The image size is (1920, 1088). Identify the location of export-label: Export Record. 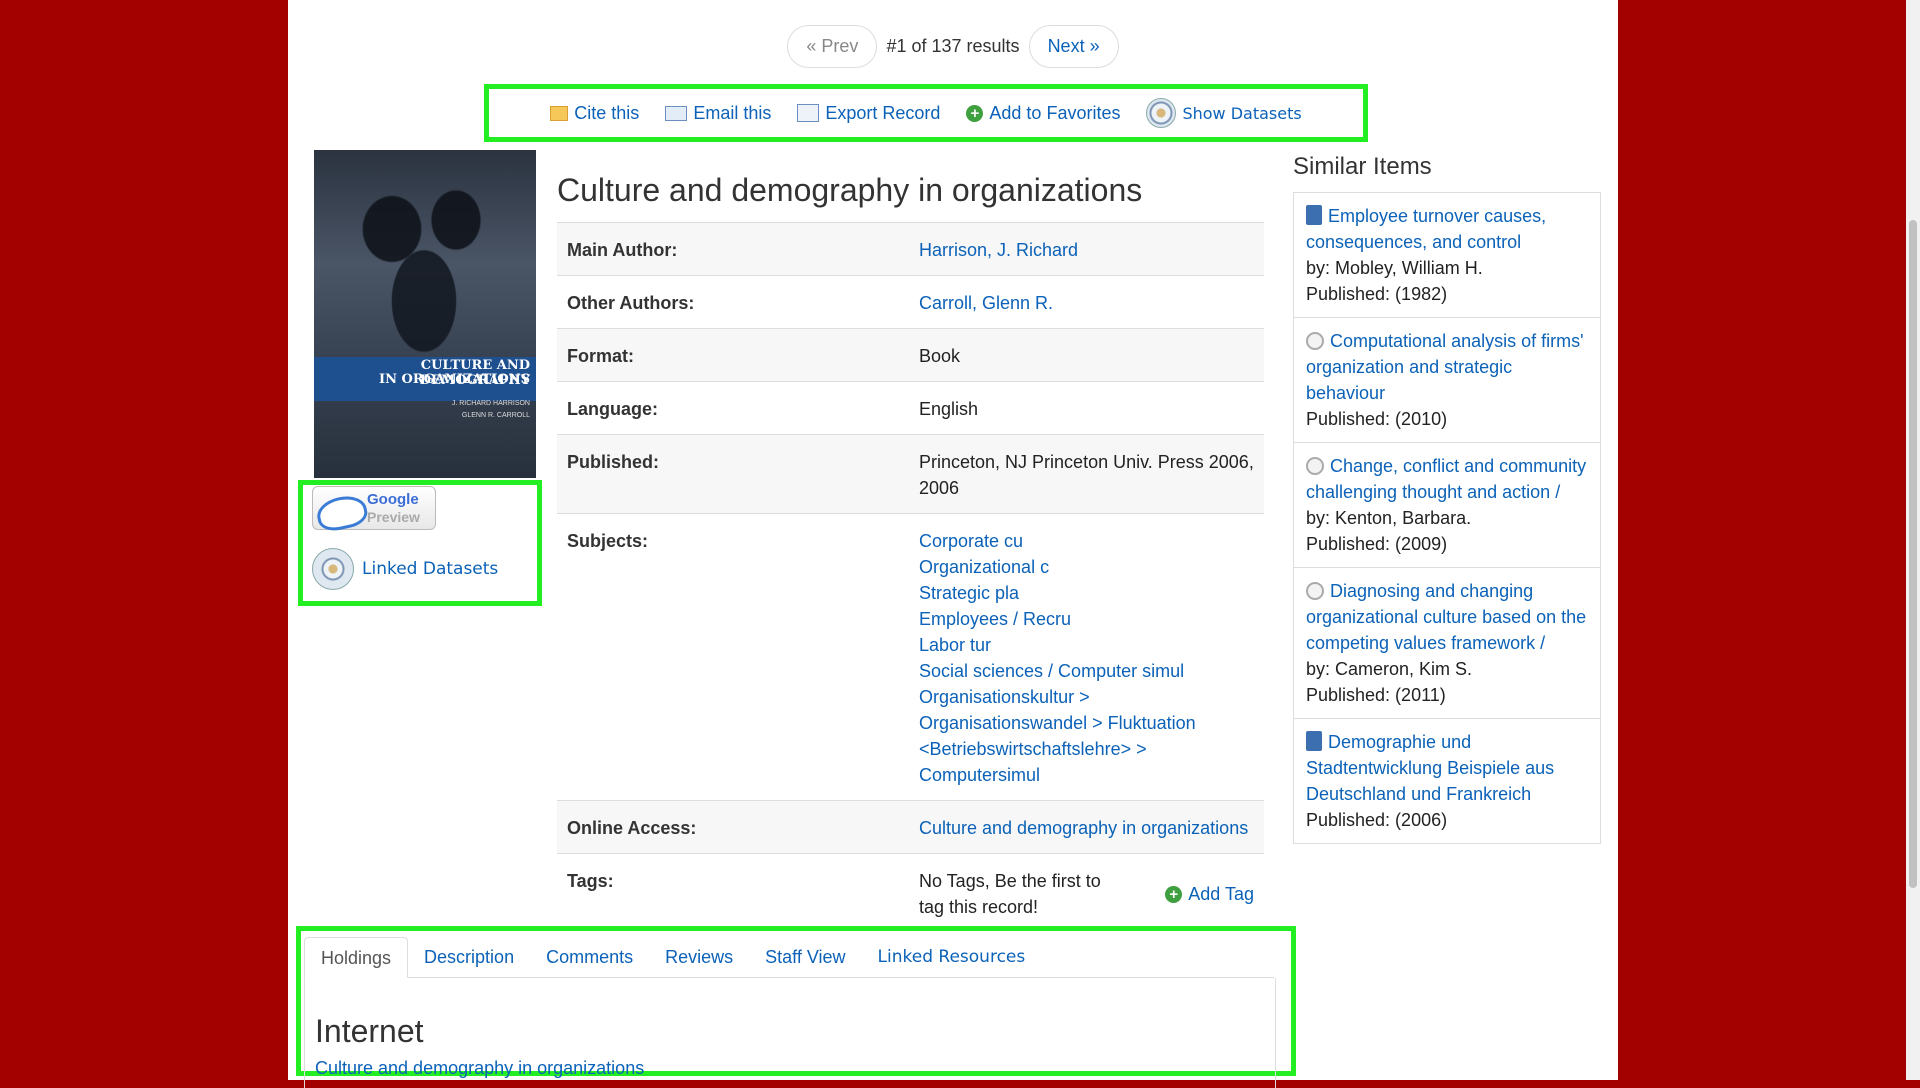
(883, 112).